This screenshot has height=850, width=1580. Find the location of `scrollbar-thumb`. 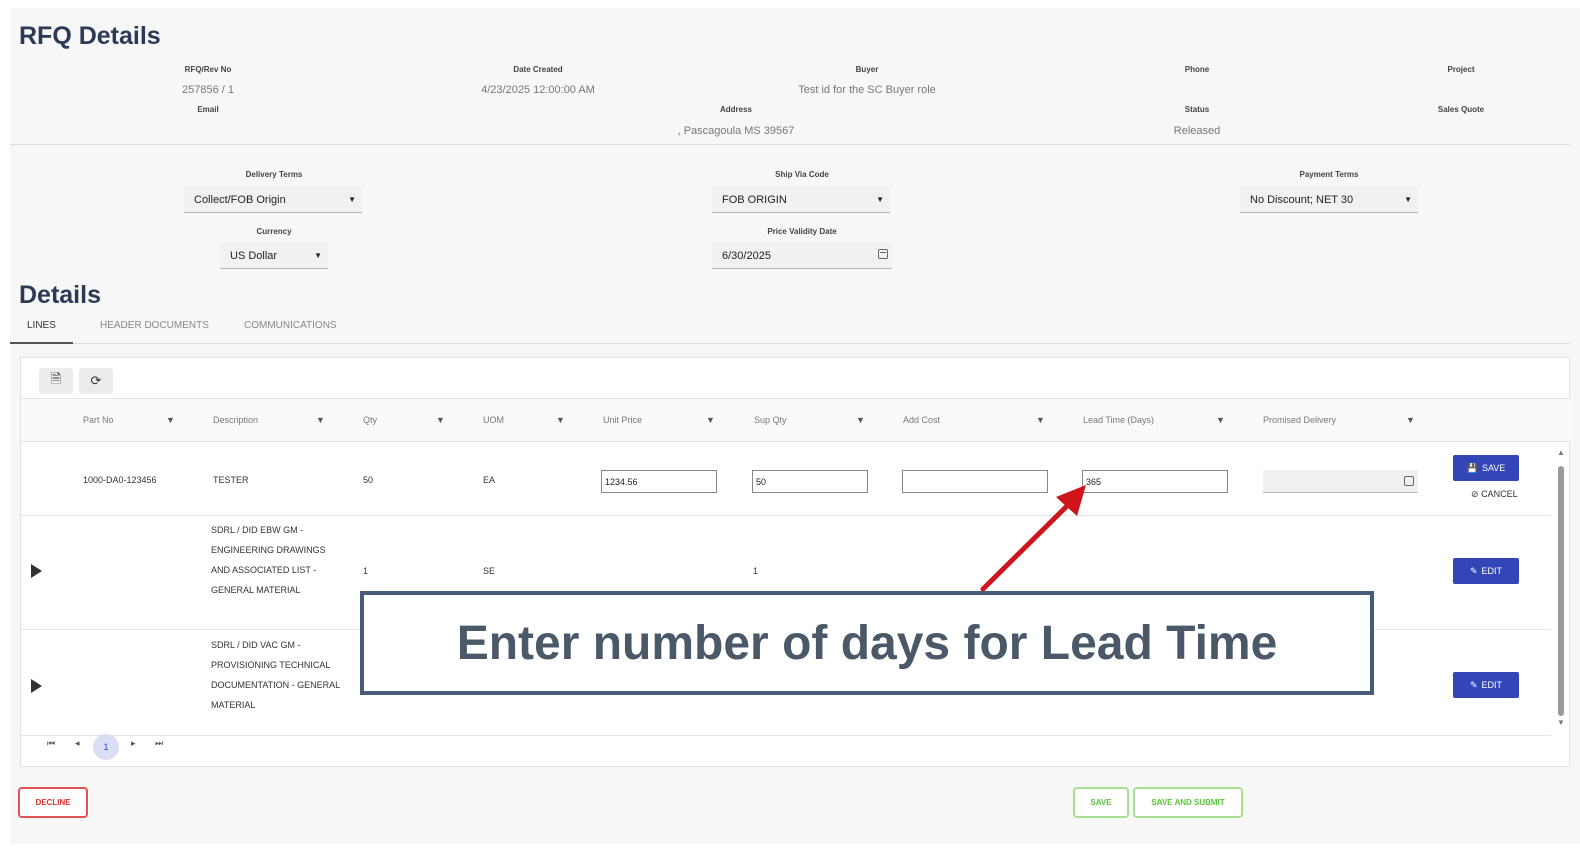

scrollbar-thumb is located at coordinates (1561, 591).